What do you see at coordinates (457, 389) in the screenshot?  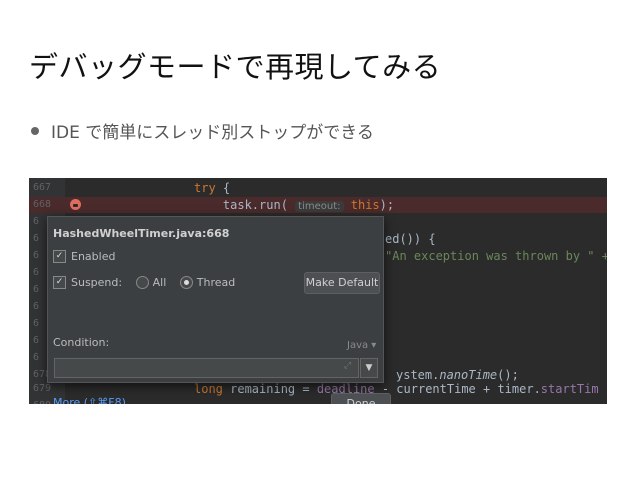 I see `code-current-time: - currentTime + timer.` at bounding box center [457, 389].